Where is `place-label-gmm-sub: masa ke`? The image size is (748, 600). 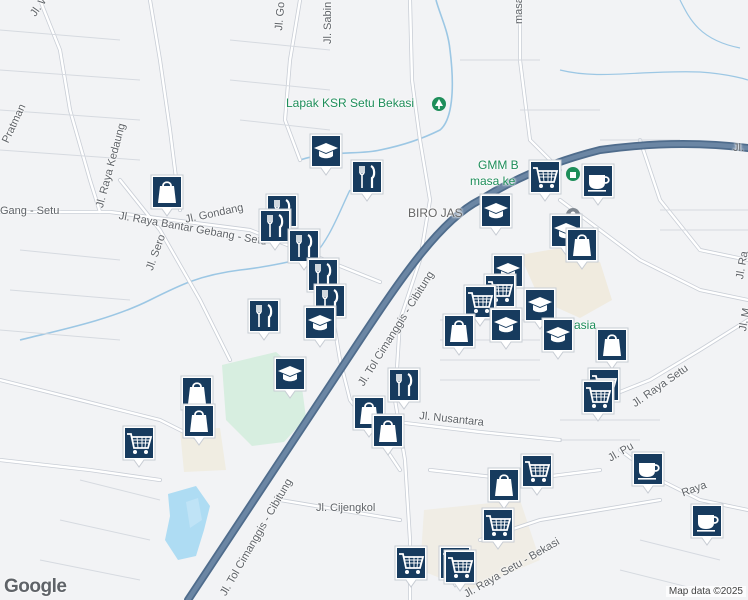
place-label-gmm-sub: masa ke is located at coordinates (492, 181).